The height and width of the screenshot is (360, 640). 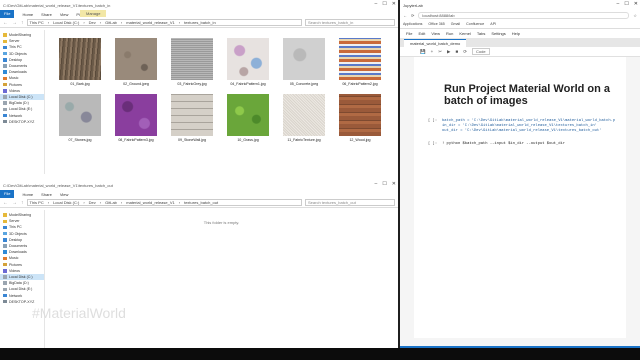 I want to click on nav-item-label: 3D Objects, so click(x=18, y=53).